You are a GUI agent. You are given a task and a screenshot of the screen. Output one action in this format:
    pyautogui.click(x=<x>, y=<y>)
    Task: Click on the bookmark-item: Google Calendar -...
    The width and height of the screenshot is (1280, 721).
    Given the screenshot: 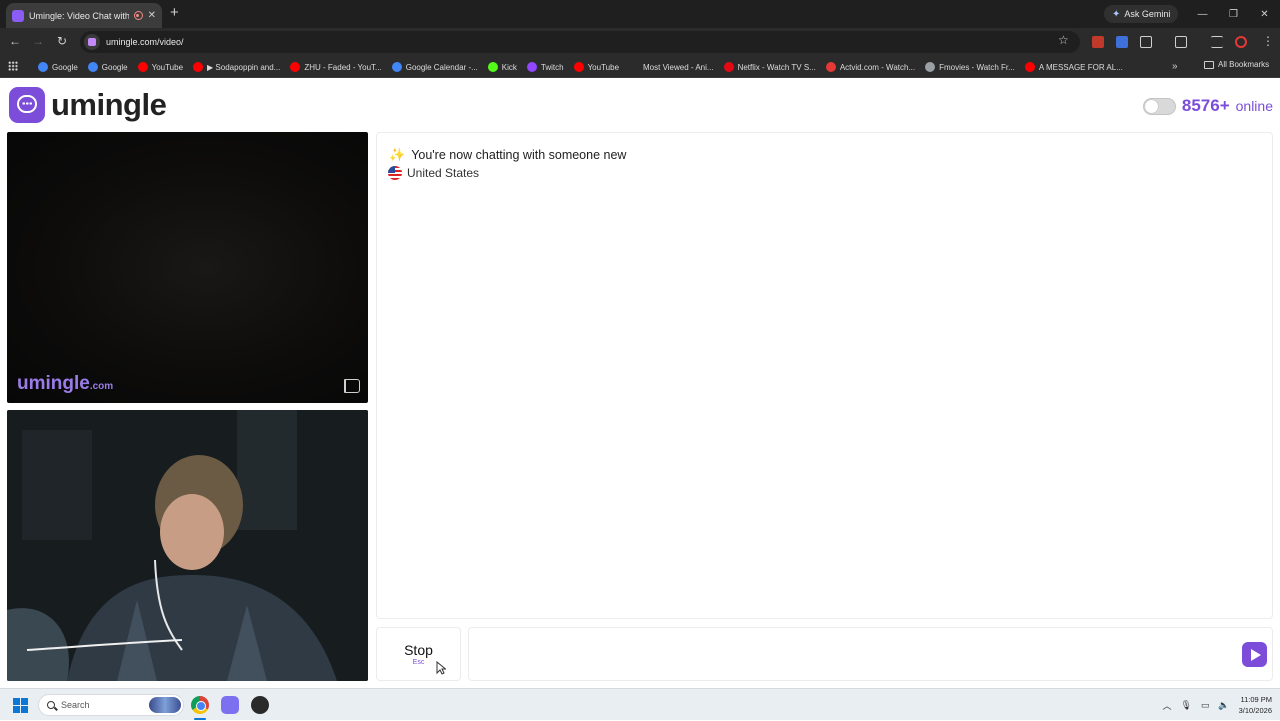 What is the action you would take?
    pyautogui.click(x=434, y=67)
    